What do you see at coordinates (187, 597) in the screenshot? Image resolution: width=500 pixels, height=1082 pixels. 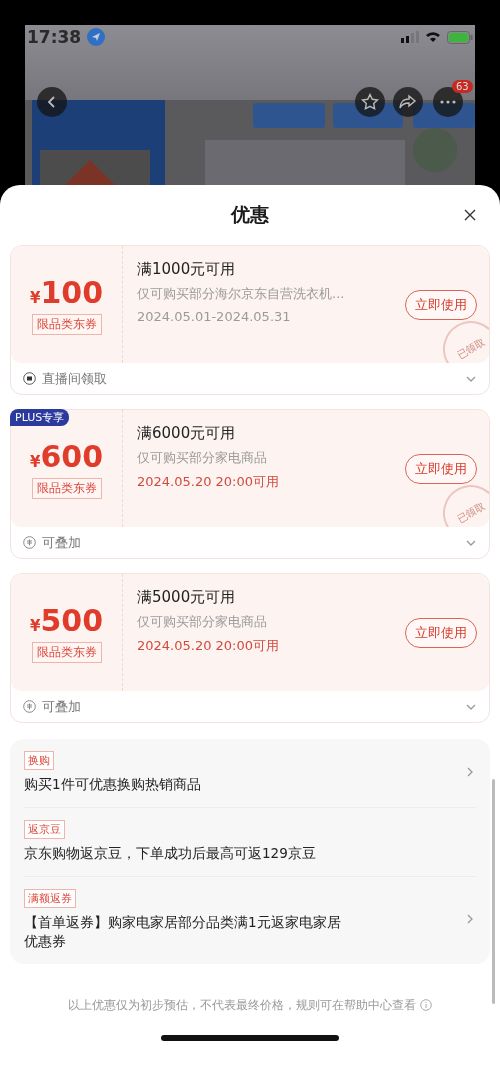 I see `coupon-title: 满5000元可用` at bounding box center [187, 597].